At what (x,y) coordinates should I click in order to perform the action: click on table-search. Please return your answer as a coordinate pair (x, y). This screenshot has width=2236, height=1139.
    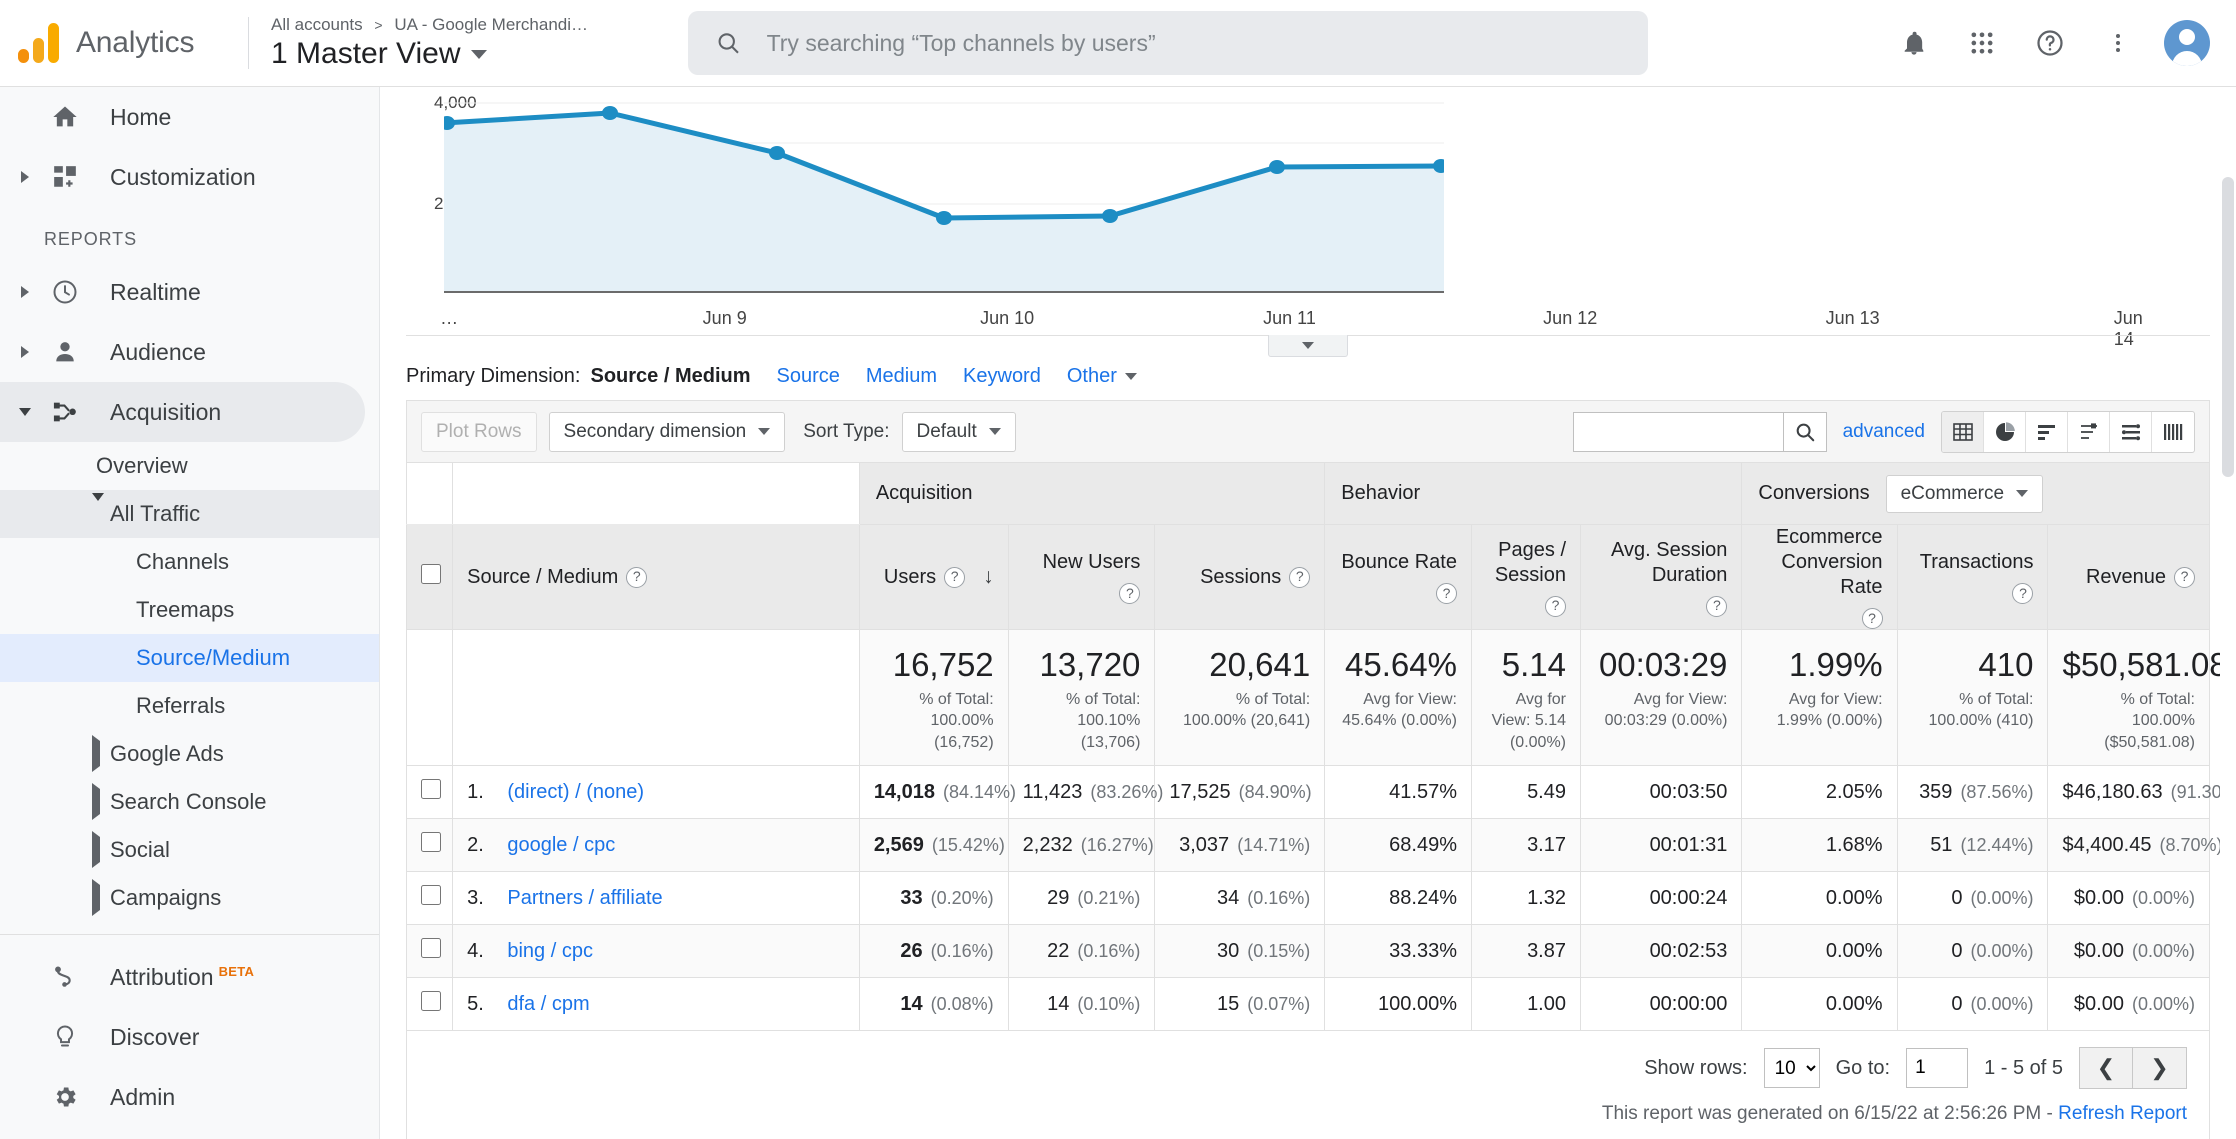
    Looking at the image, I should click on (1699, 431).